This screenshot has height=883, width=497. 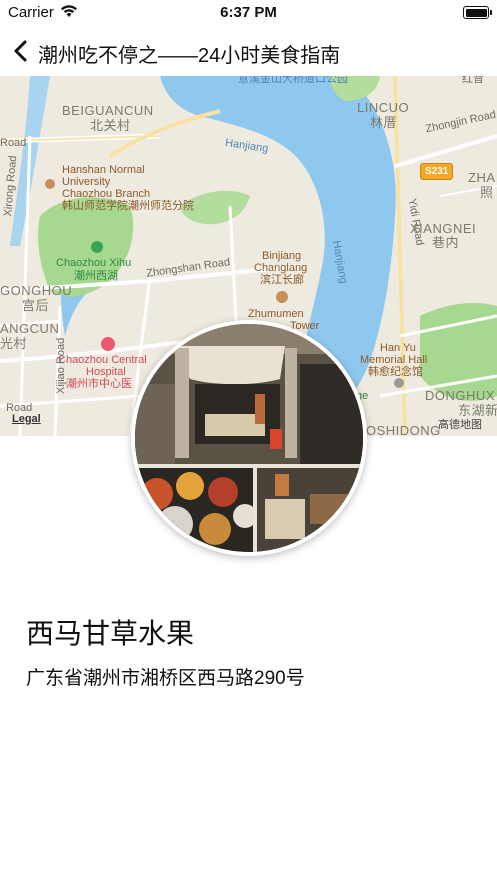 I want to click on map-label-oshidong: OSHIDONG, so click(x=403, y=429).